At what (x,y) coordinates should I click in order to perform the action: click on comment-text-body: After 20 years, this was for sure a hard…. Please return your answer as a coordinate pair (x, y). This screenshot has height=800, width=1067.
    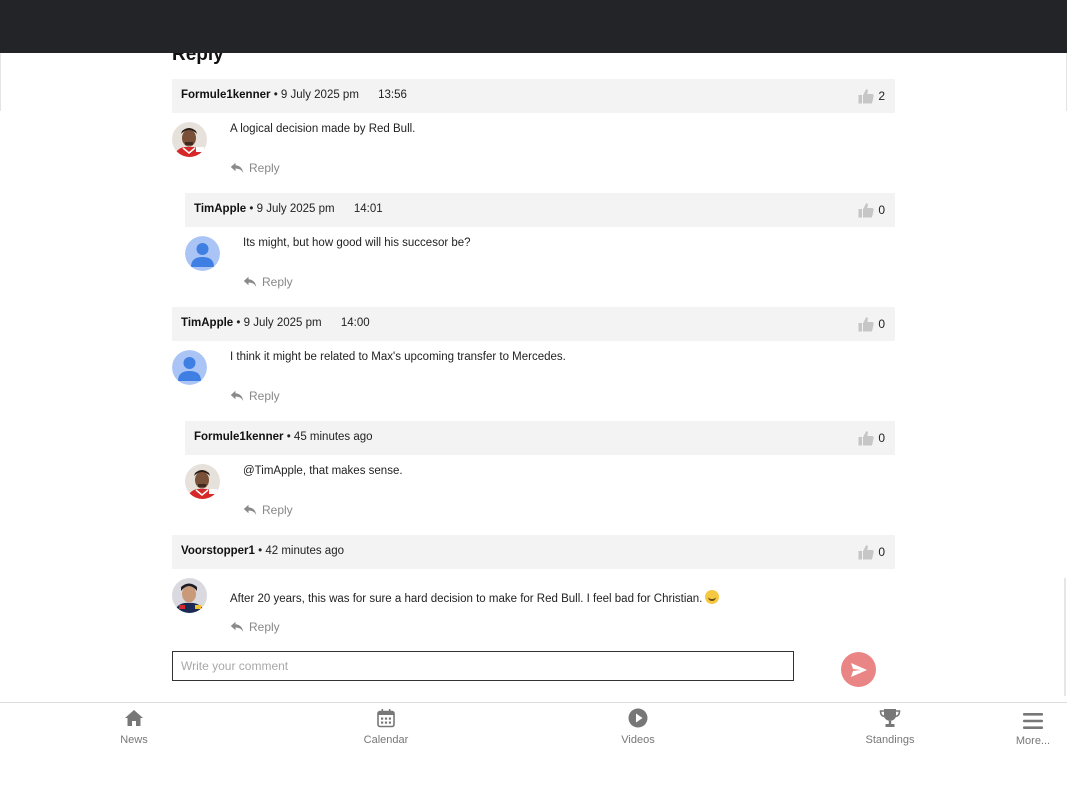
    Looking at the image, I should click on (466, 599).